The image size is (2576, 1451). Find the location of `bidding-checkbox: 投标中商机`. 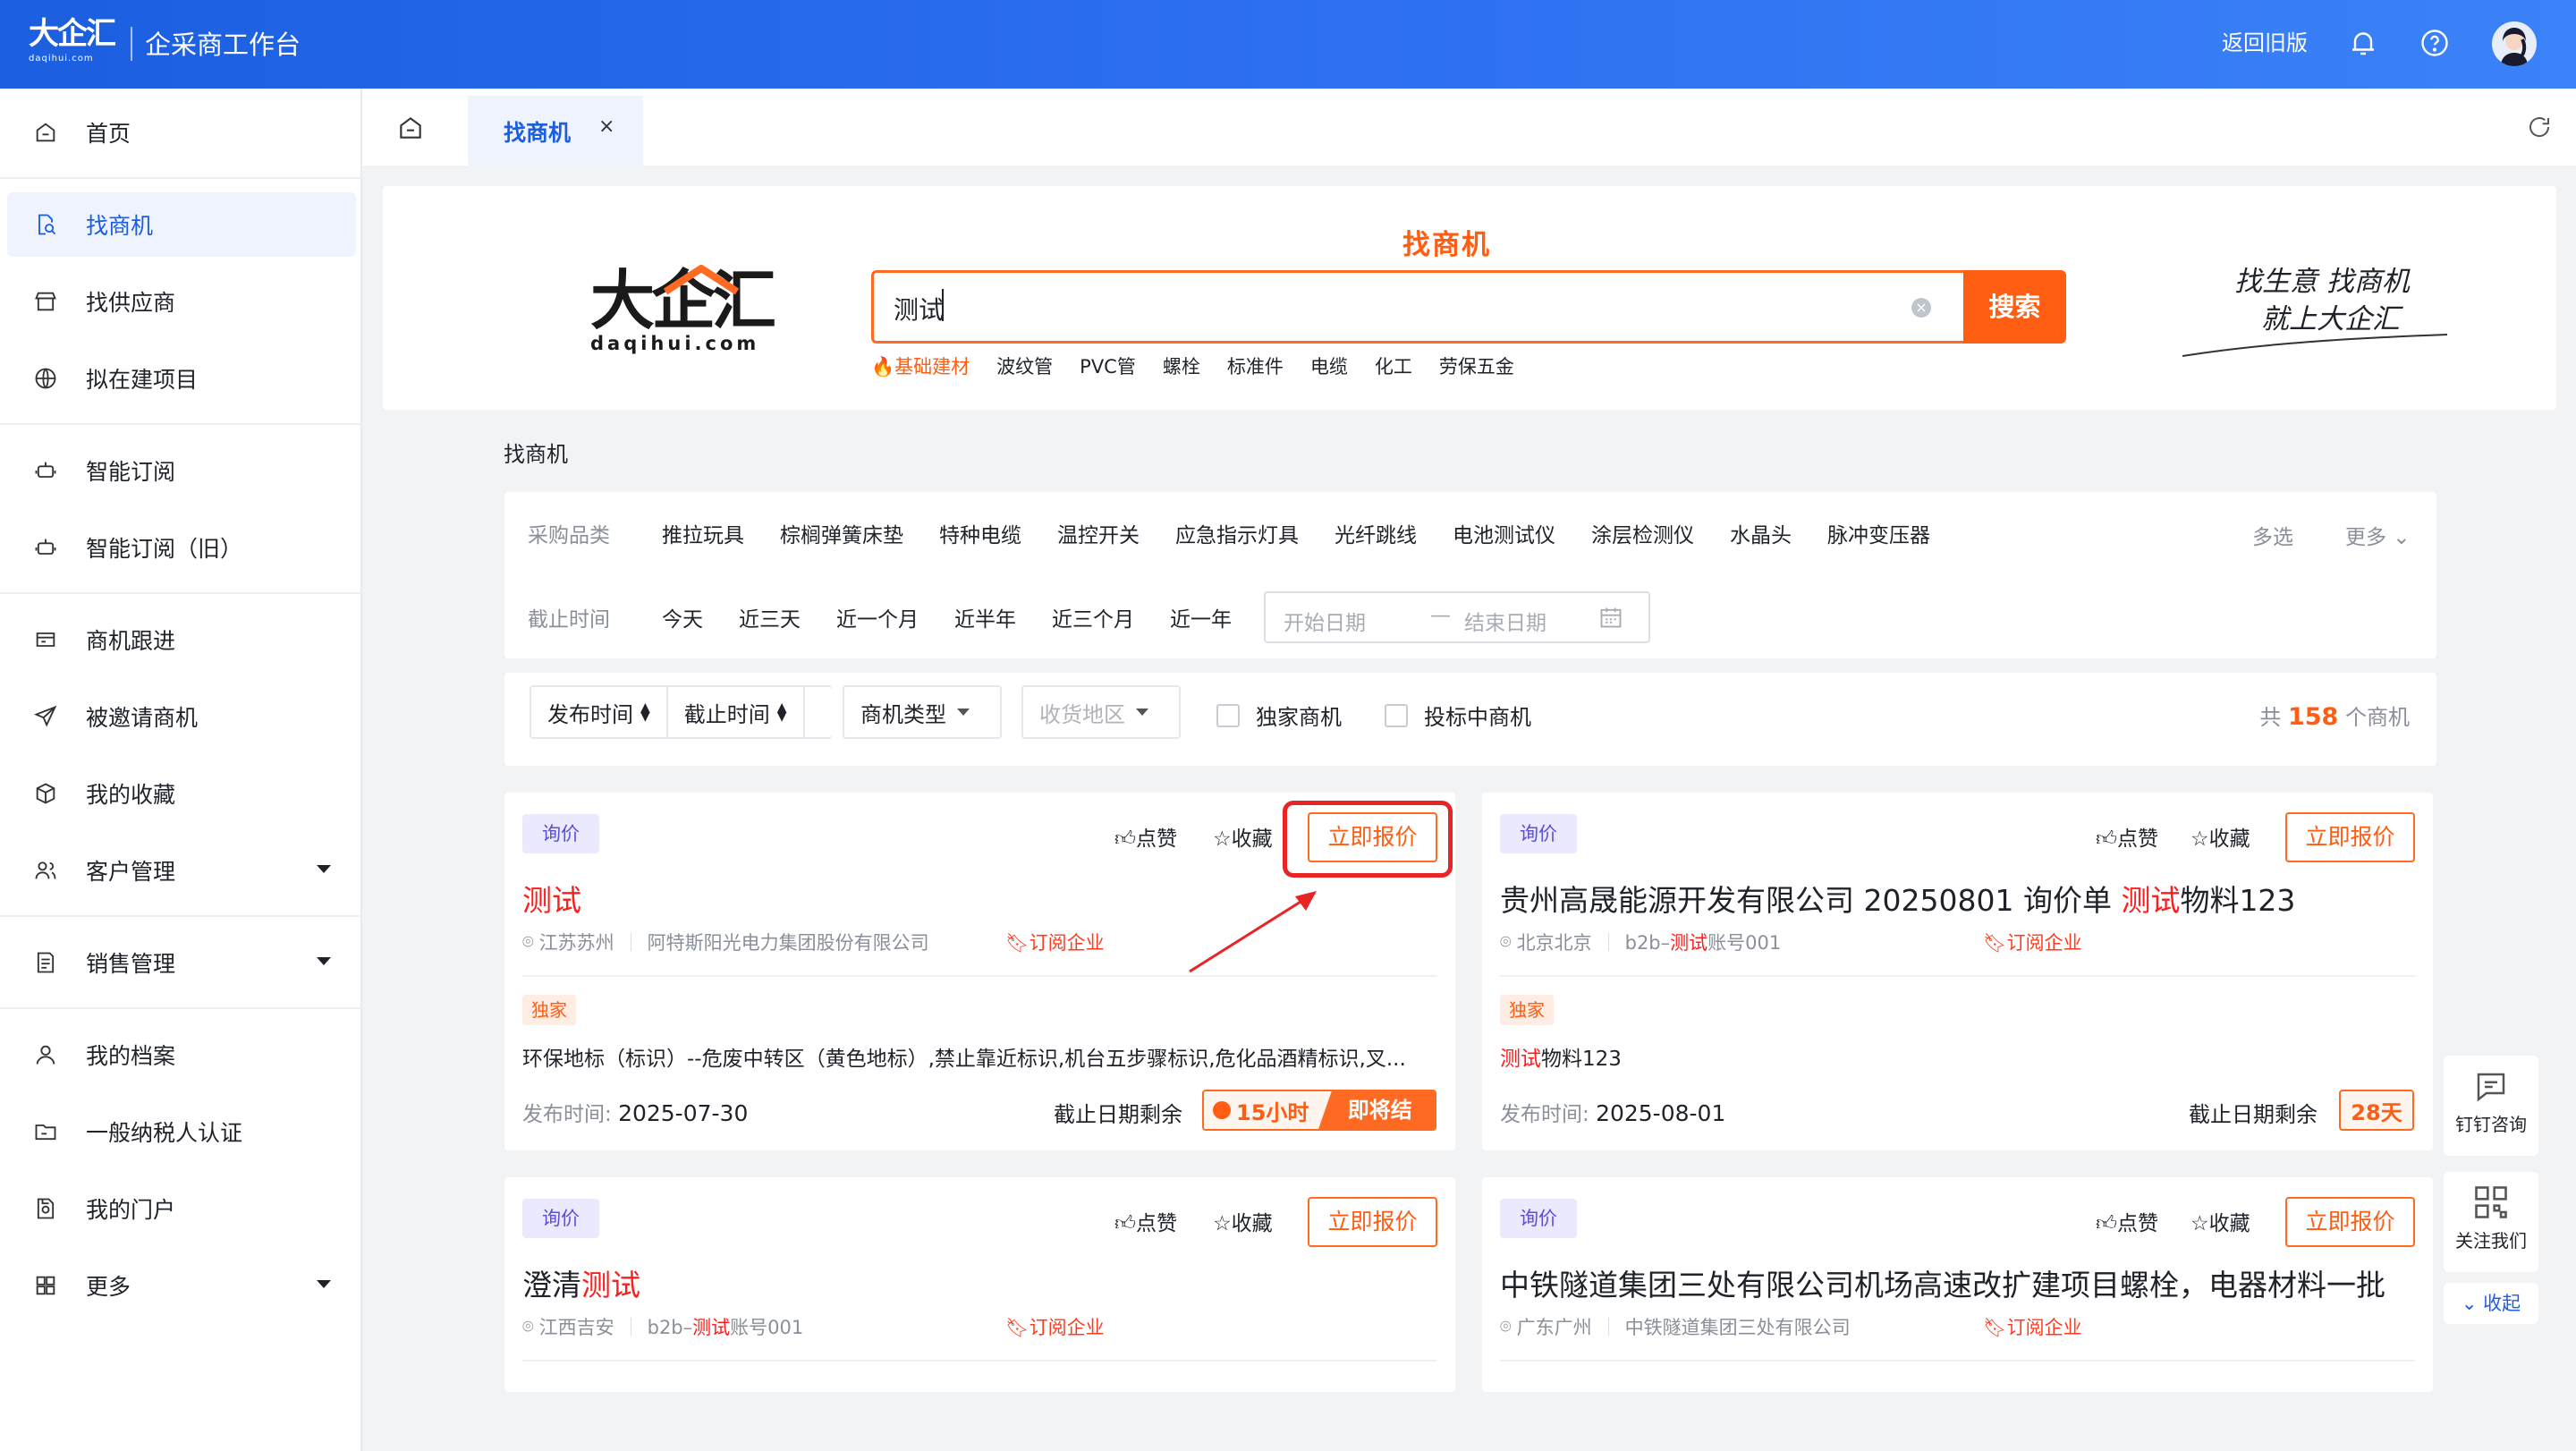

bidding-checkbox: 投标中商机 is located at coordinates (1458, 716).